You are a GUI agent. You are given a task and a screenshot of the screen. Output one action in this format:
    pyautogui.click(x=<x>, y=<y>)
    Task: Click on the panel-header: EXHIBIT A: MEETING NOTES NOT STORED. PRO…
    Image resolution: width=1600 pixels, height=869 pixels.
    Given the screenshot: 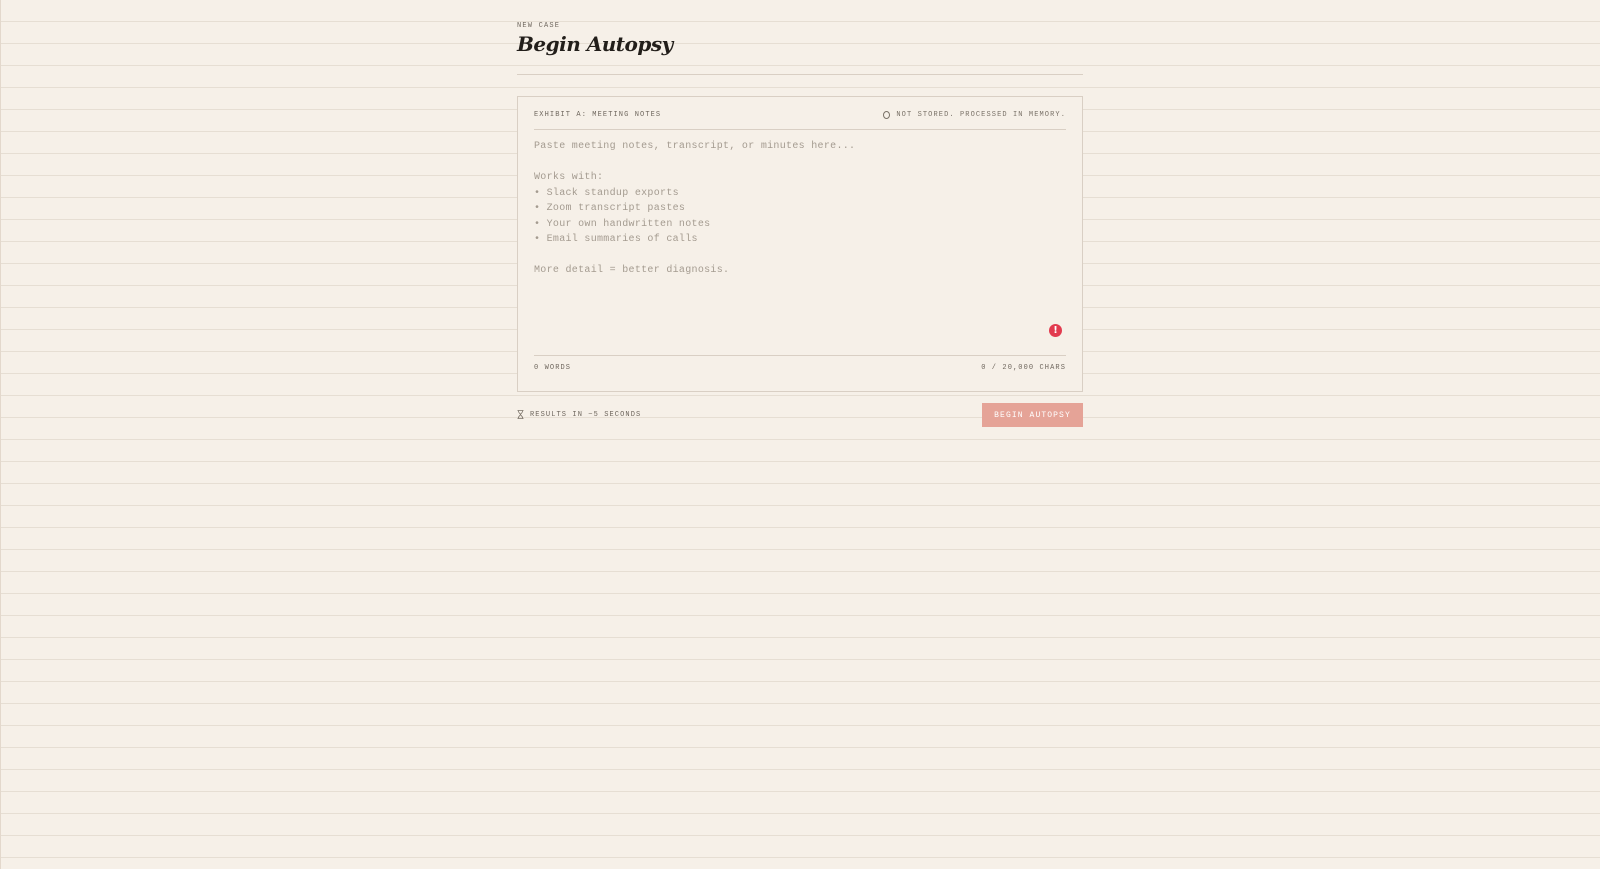 What is the action you would take?
    pyautogui.click(x=800, y=120)
    